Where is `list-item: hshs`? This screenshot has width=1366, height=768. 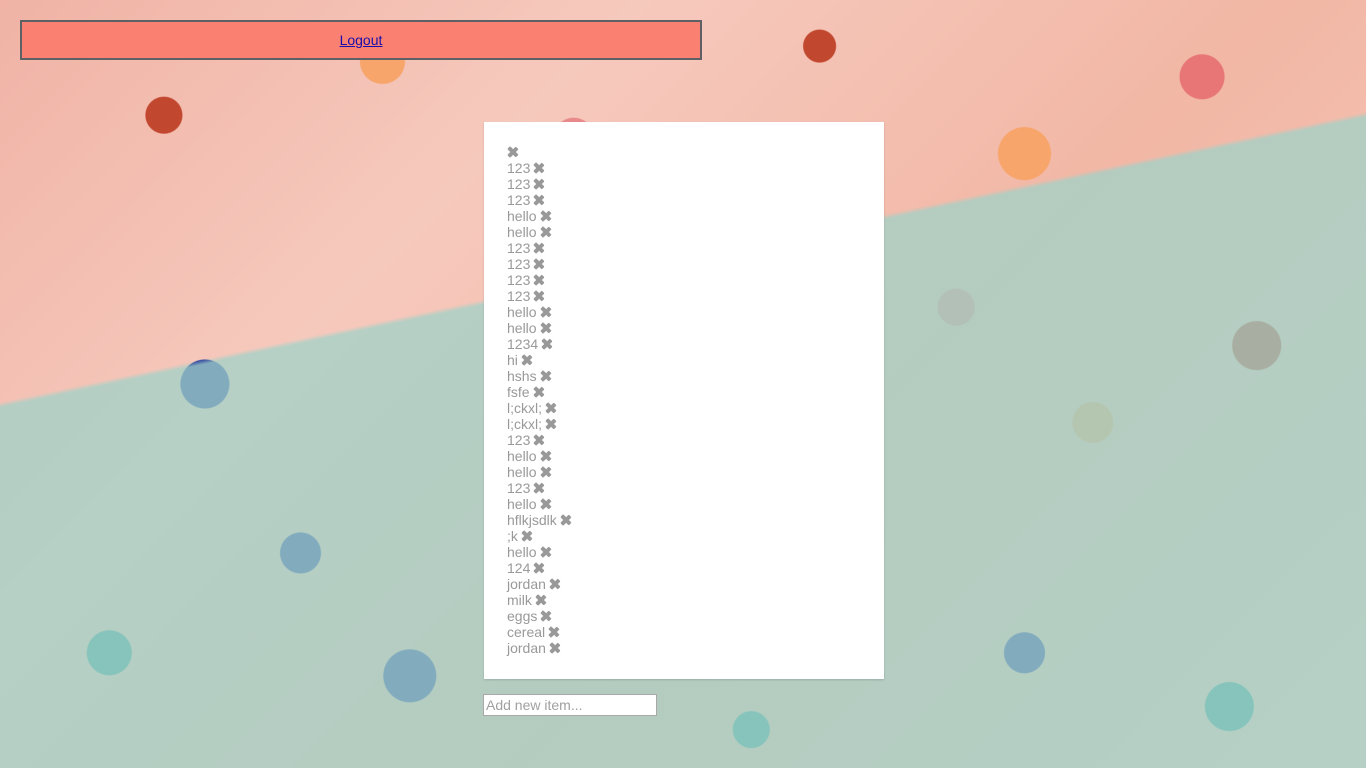
list-item: hshs is located at coordinates (695, 376).